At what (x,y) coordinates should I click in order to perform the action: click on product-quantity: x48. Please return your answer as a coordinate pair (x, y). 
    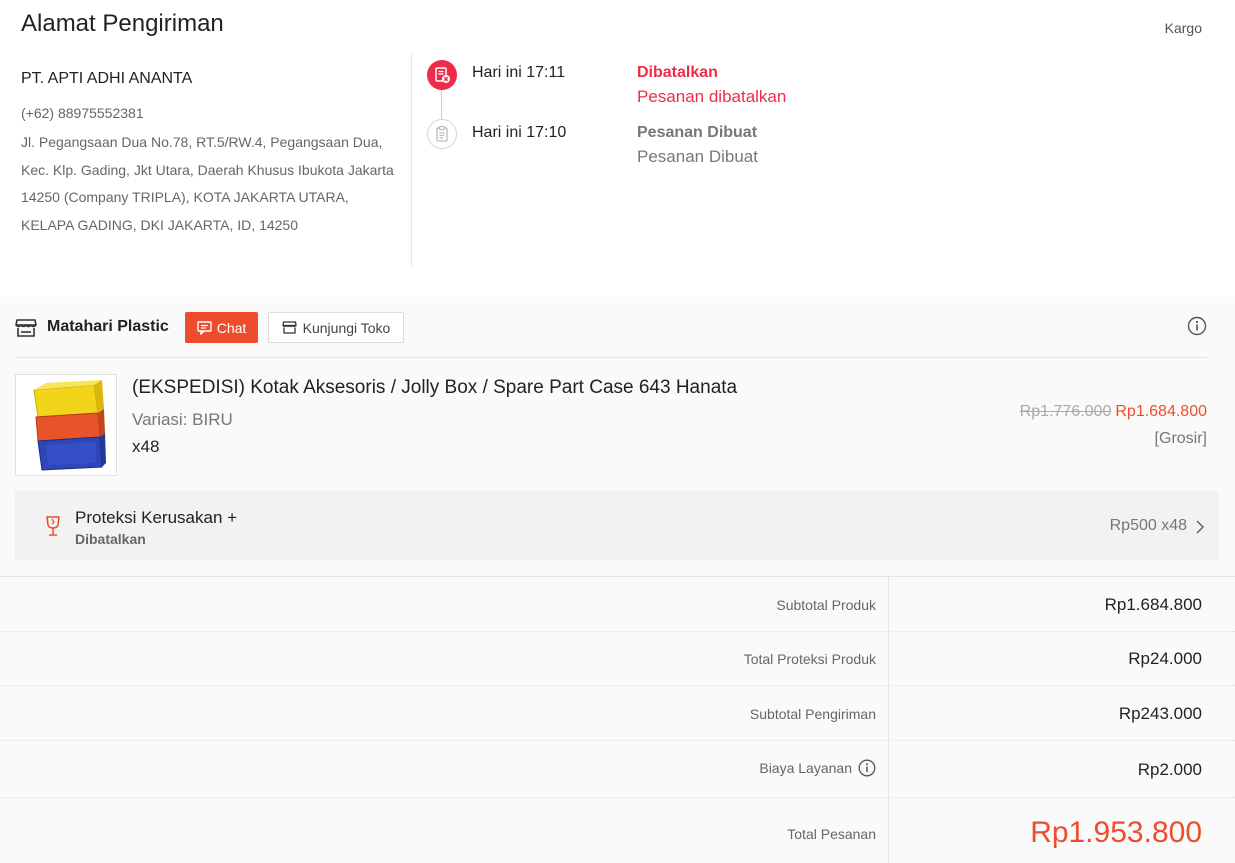
    Looking at the image, I should click on (146, 446).